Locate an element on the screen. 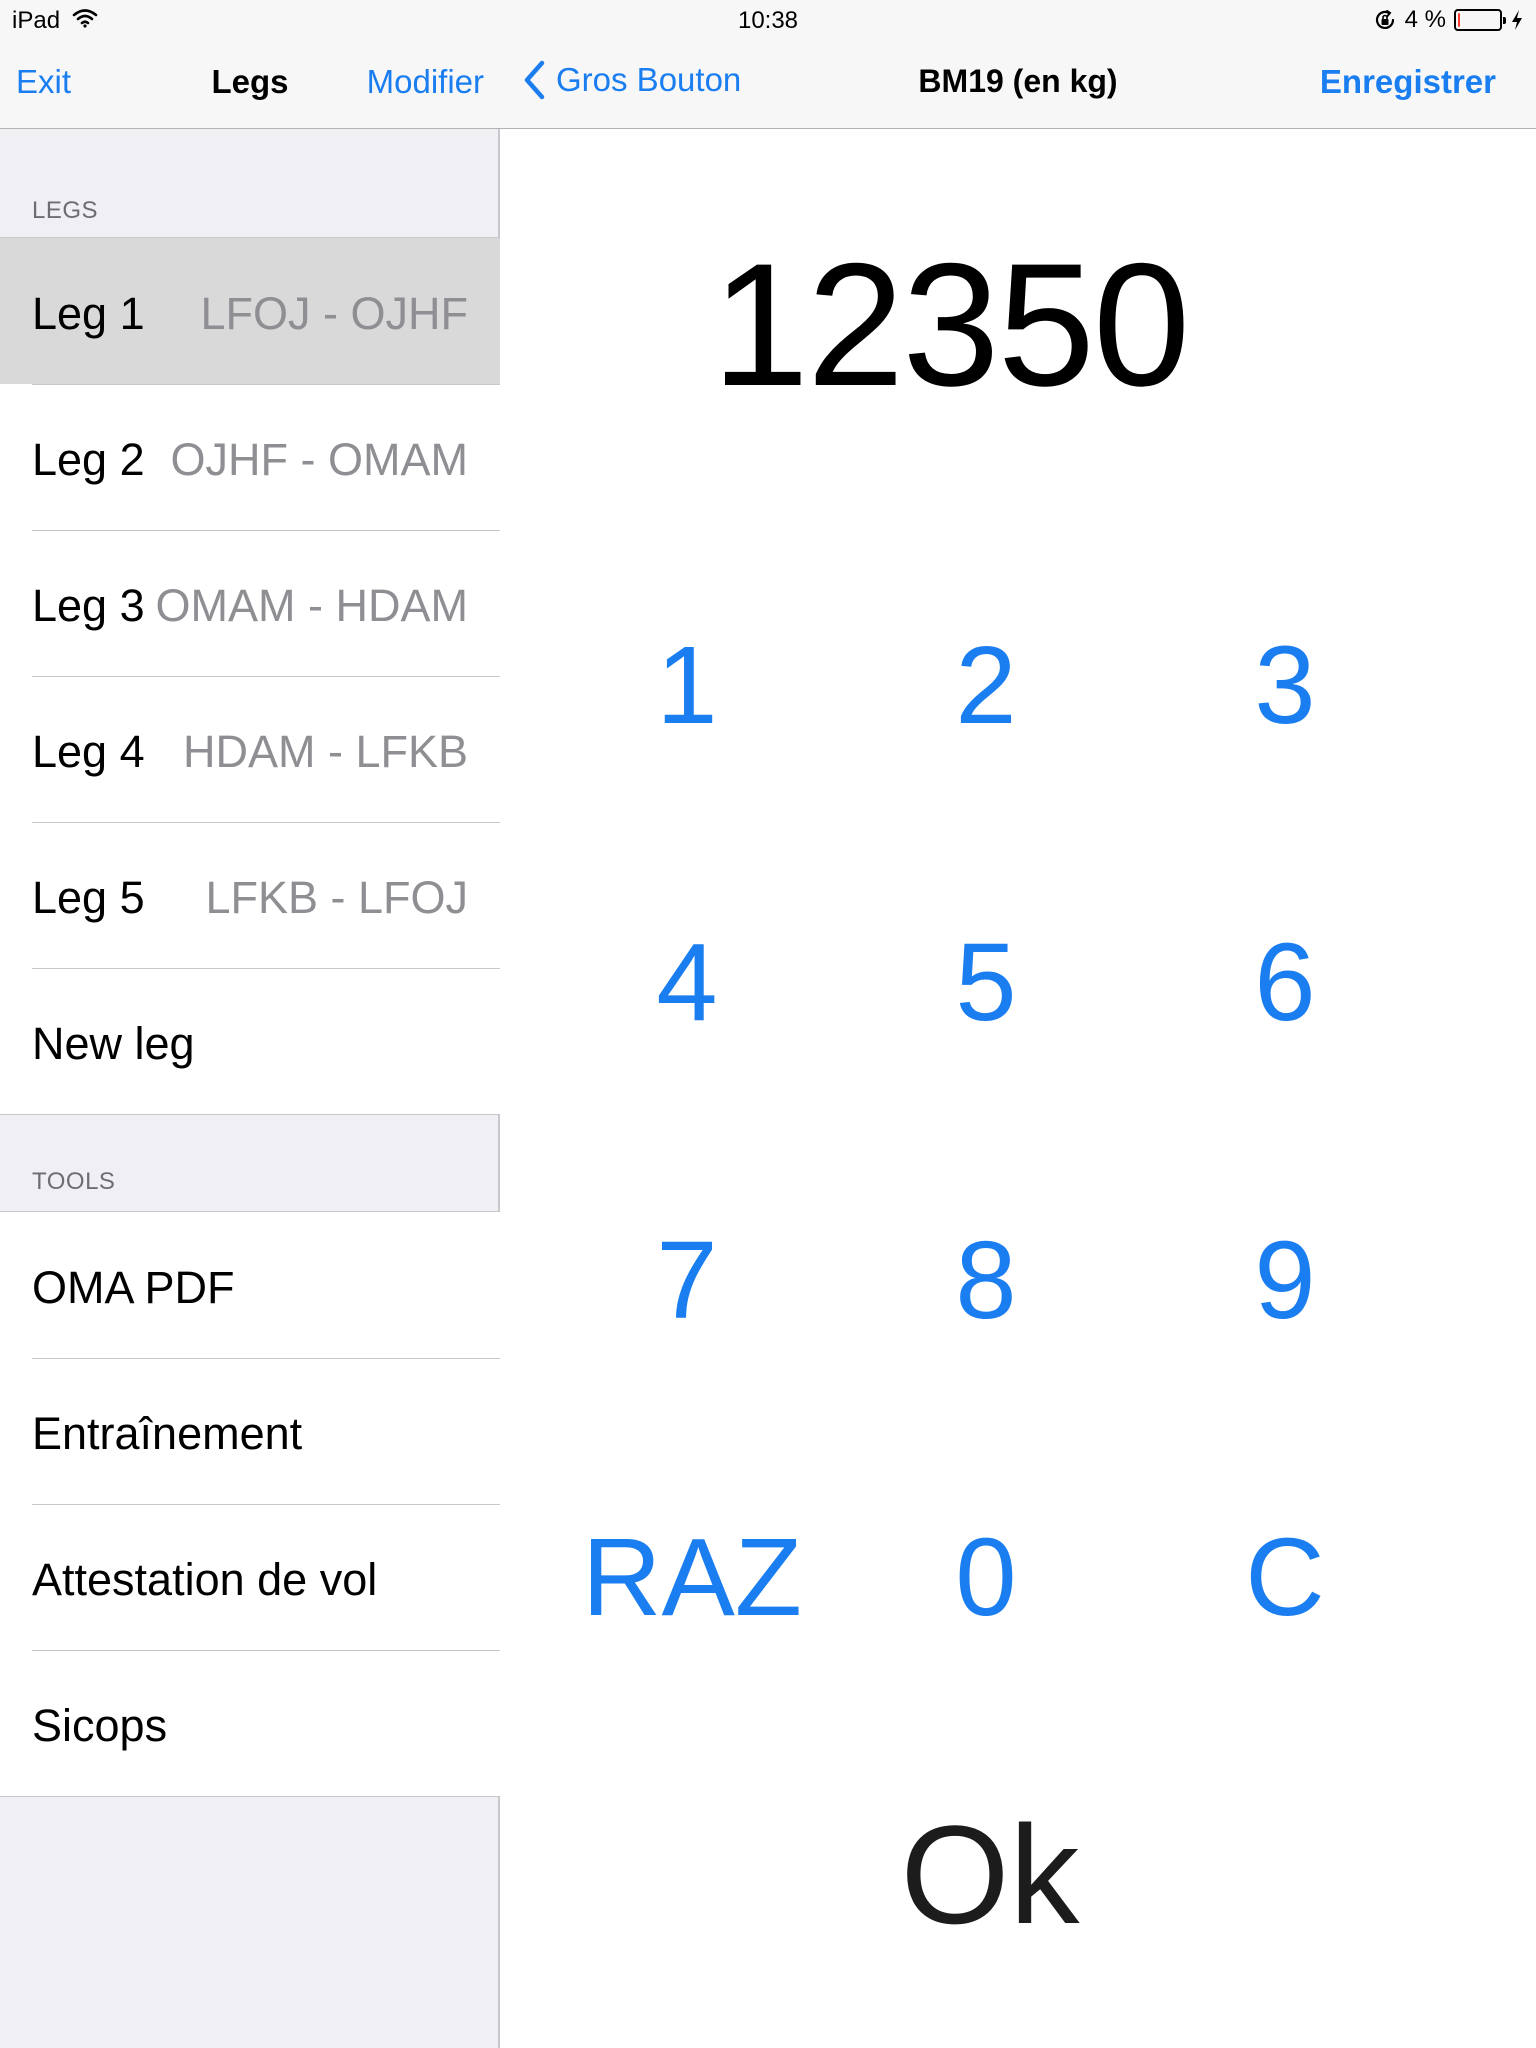  leg-route: LFOJ - OJHF is located at coordinates (334, 313).